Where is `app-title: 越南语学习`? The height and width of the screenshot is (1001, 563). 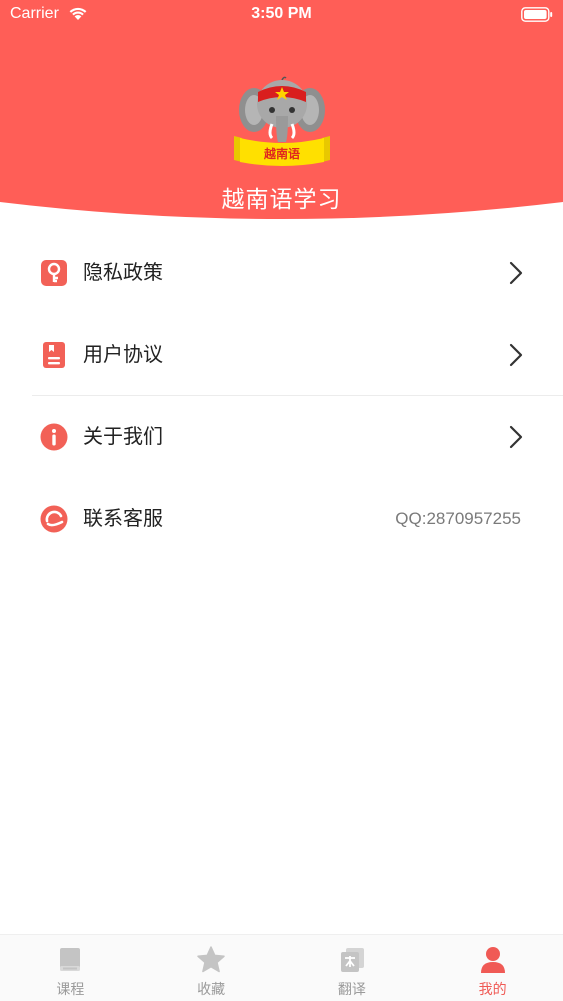 app-title: 越南语学习 is located at coordinates (281, 199).